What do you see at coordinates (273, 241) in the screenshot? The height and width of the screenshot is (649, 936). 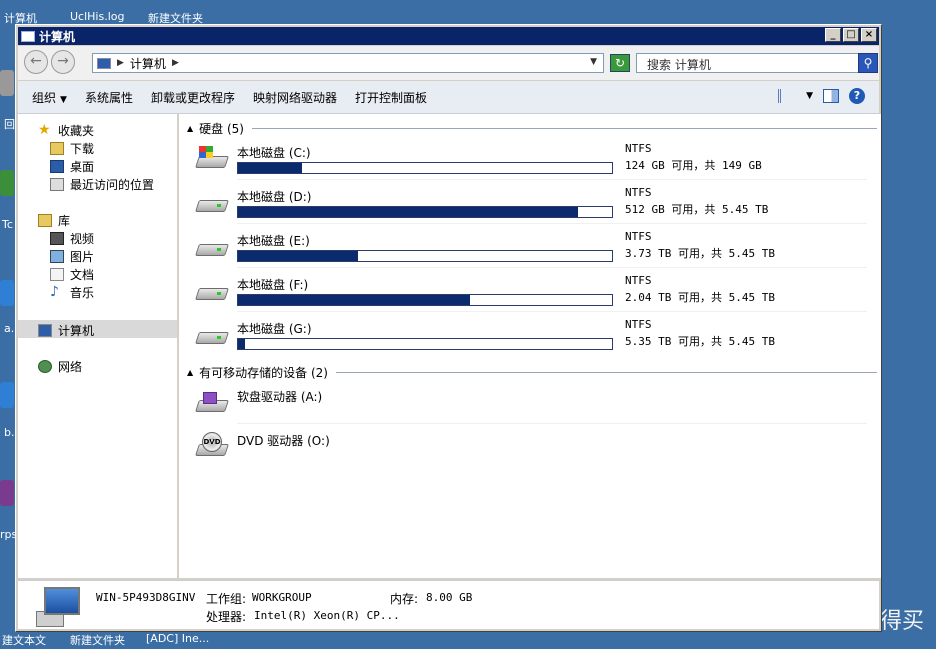 I see `drive-name: 本地磁盘 (E:)` at bounding box center [273, 241].